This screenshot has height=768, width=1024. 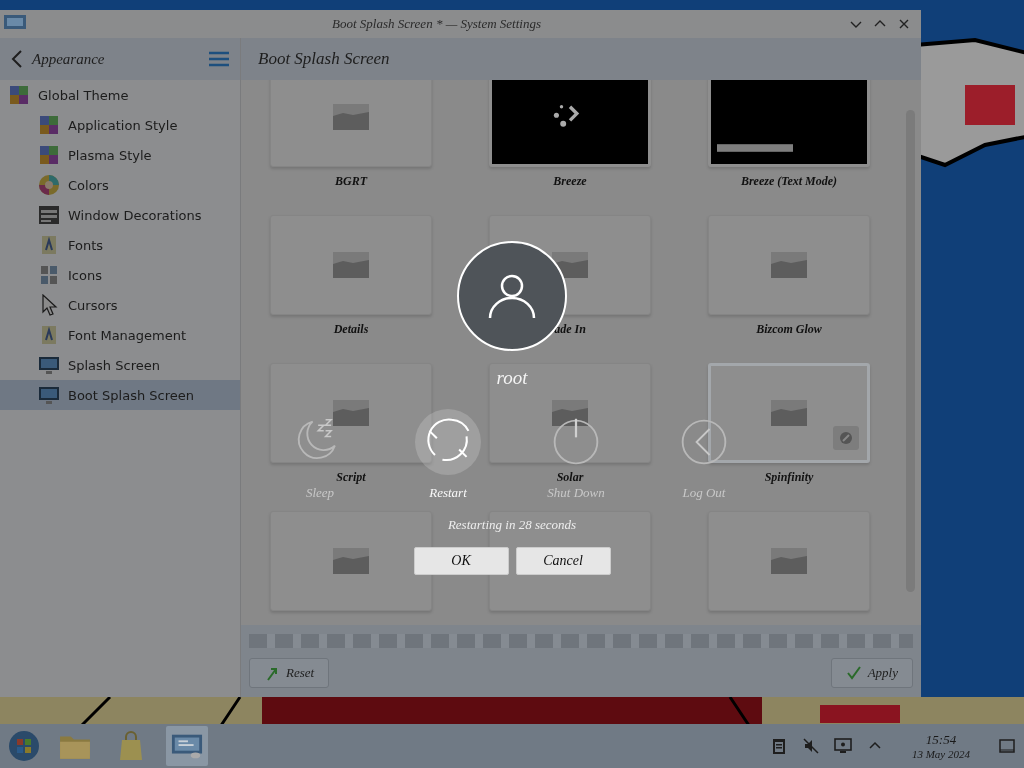 I want to click on sidebar-item: Boot Splash Screen, so click(x=120, y=395).